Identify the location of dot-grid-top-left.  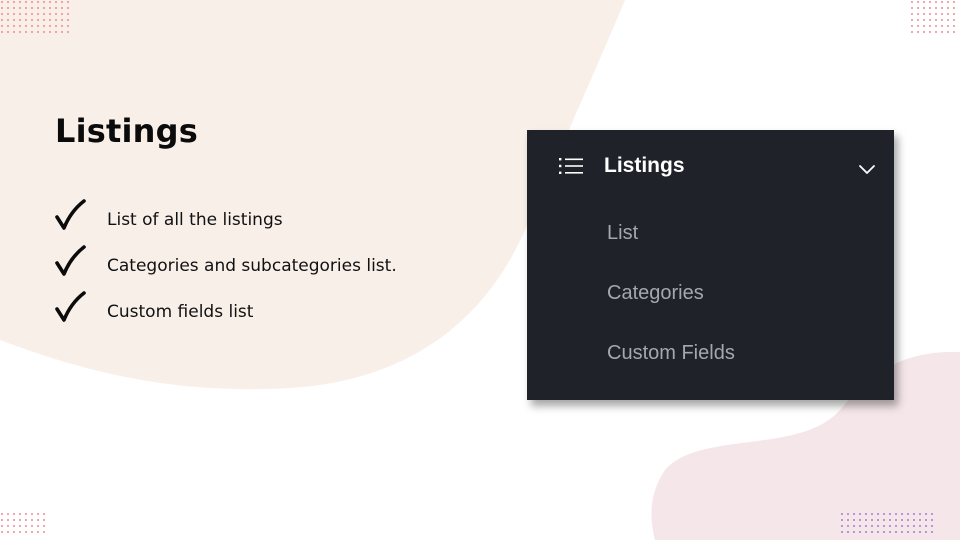
(35, 17).